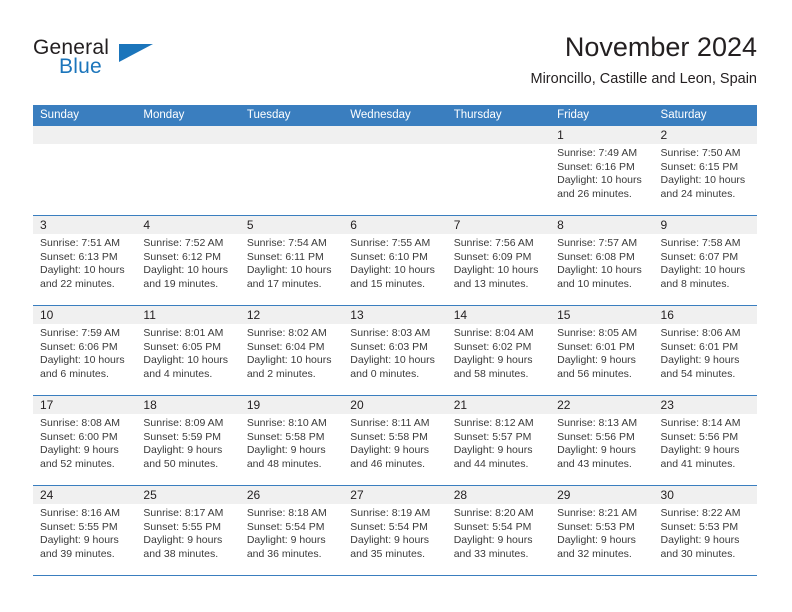 The image size is (792, 612). I want to click on day-number: 10, so click(47, 315).